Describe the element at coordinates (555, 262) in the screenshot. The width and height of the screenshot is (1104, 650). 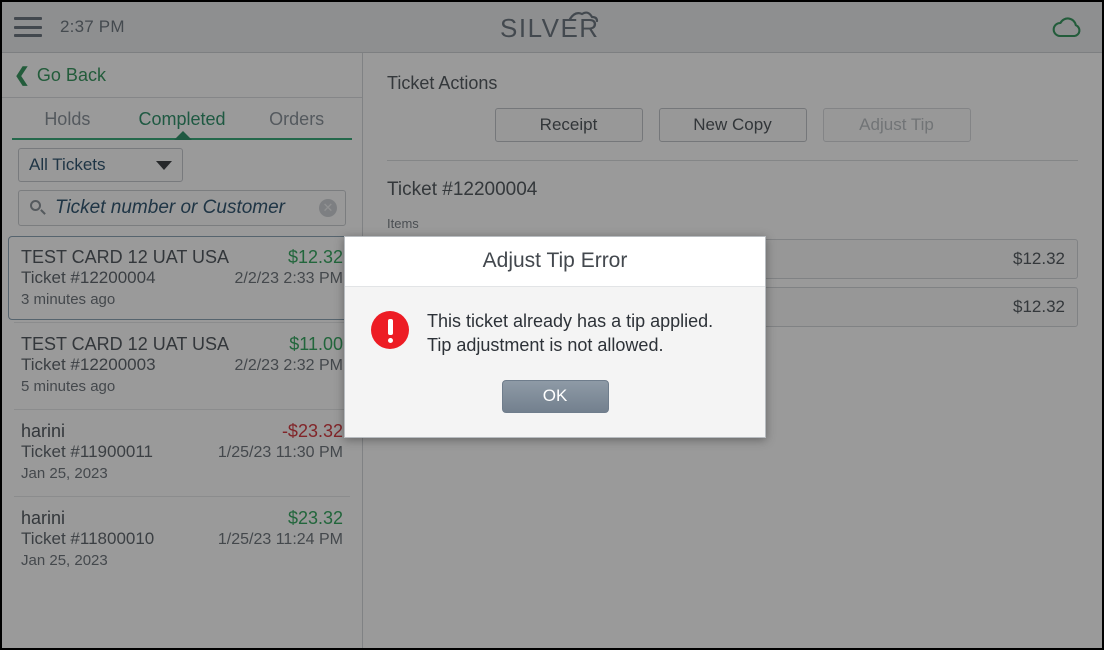
I see `dialog-title: Adjust Tip Error` at that location.